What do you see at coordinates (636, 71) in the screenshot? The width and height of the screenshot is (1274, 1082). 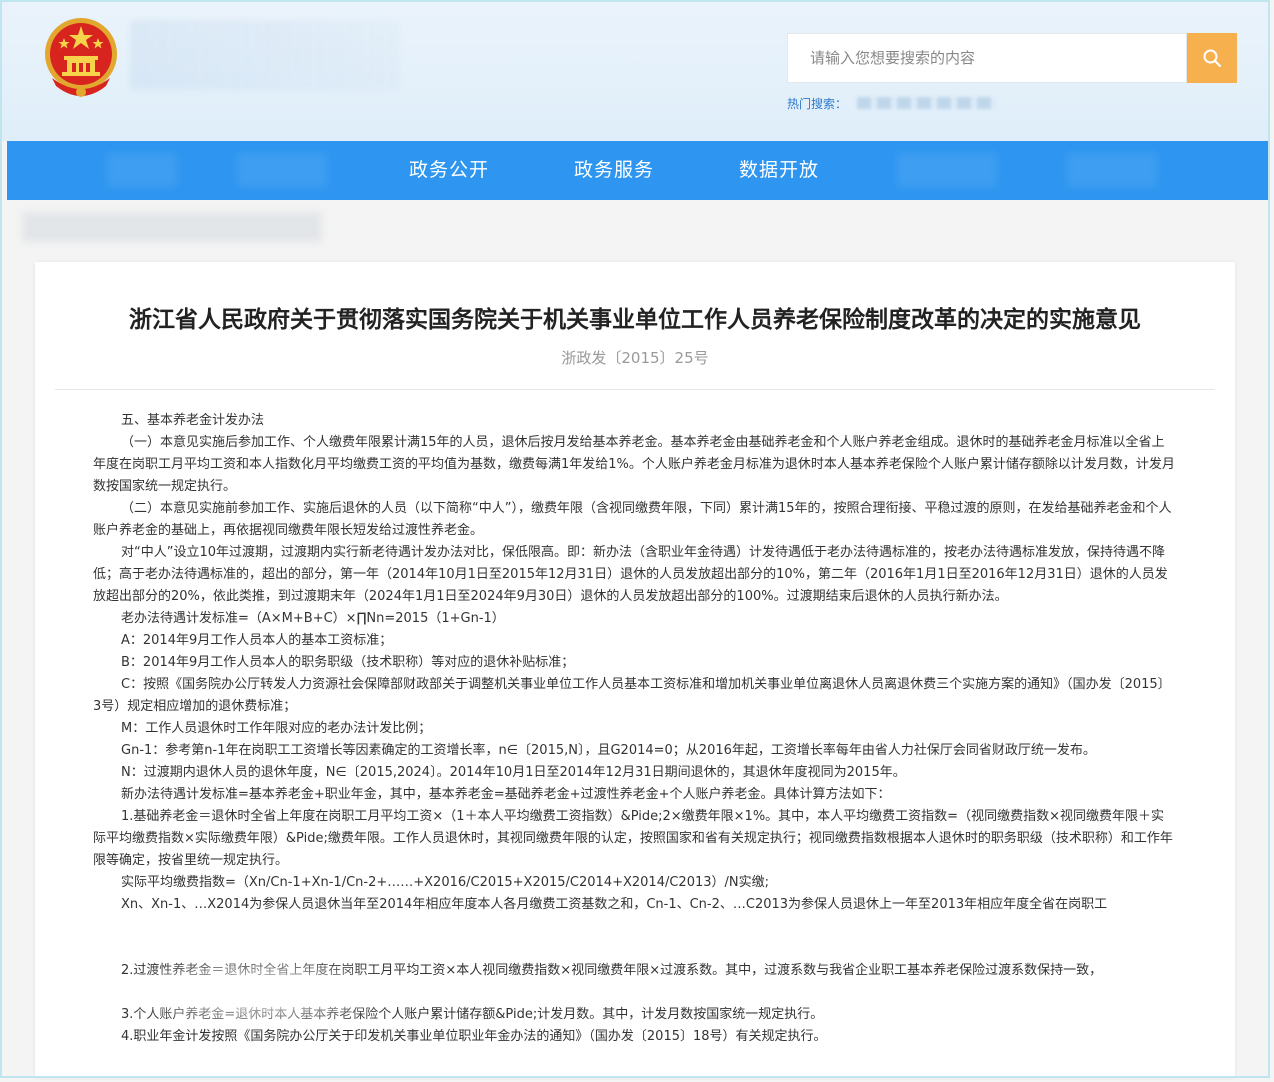 I see `site-header: 热门搜索：` at bounding box center [636, 71].